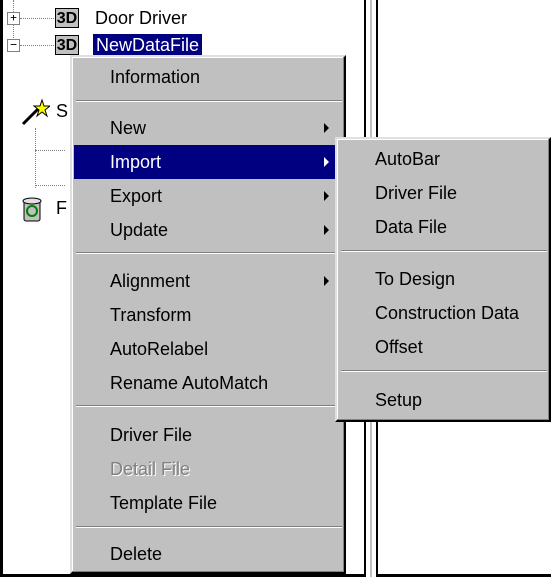 The image size is (551, 577). I want to click on submenu-item-data-file: Data File, so click(444, 227).